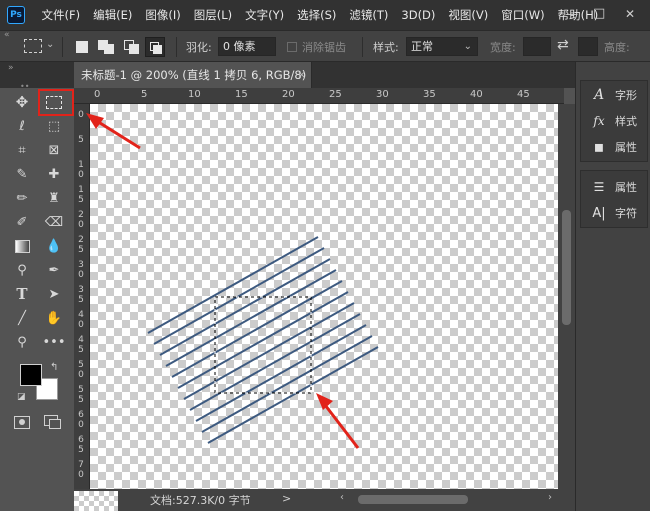  Describe the element at coordinates (81, 115) in the screenshot. I see `ruler-left-label: 0` at that location.